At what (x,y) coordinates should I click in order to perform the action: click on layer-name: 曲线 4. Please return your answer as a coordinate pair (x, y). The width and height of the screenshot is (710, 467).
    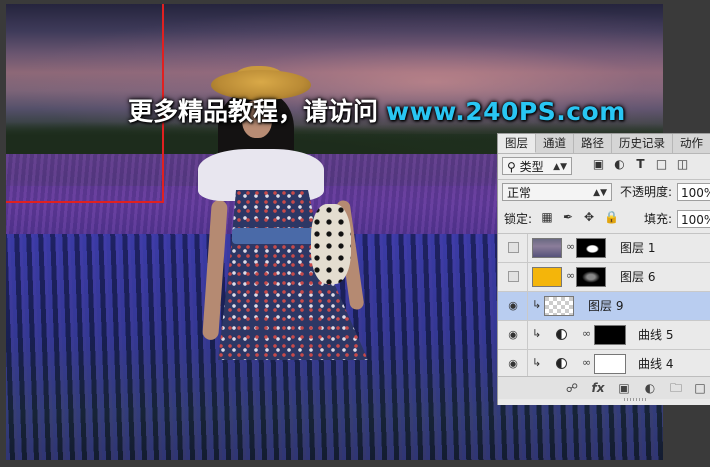
    Looking at the image, I should click on (656, 364).